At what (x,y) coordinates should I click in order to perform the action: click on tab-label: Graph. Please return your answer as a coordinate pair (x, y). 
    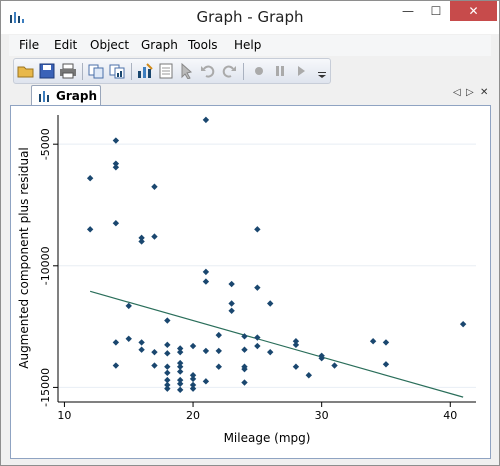
    Looking at the image, I should click on (76, 96).